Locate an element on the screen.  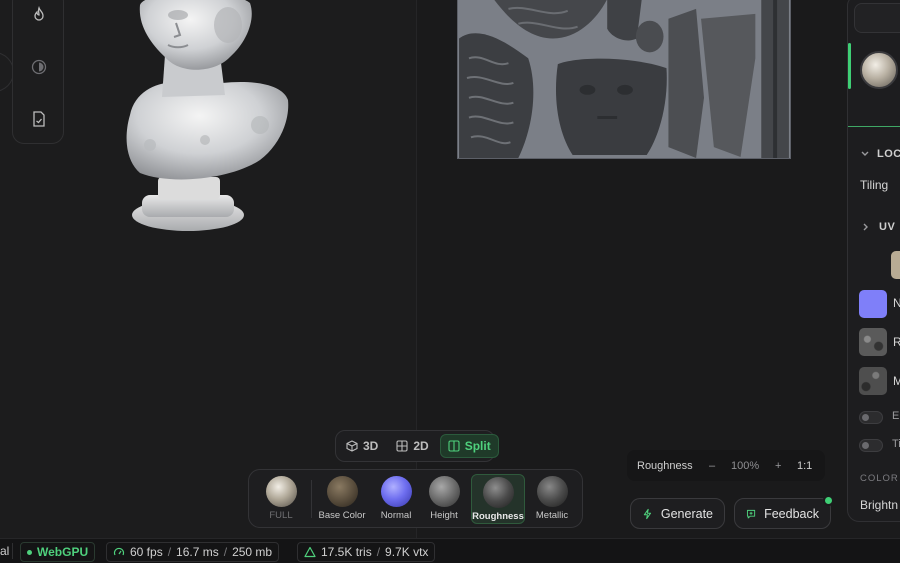
channel-full-label: FULL is located at coordinates (281, 515).